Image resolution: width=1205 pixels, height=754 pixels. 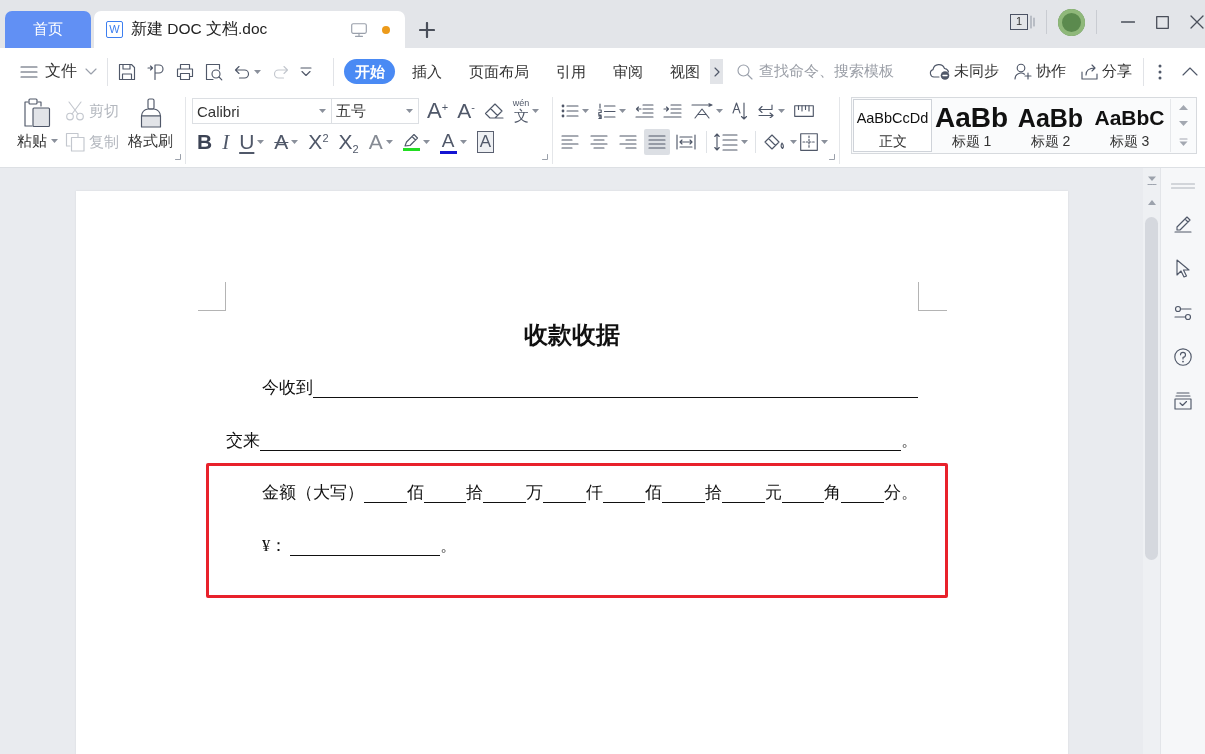 I want to click on chevron-right-icon, so click(x=716, y=71).